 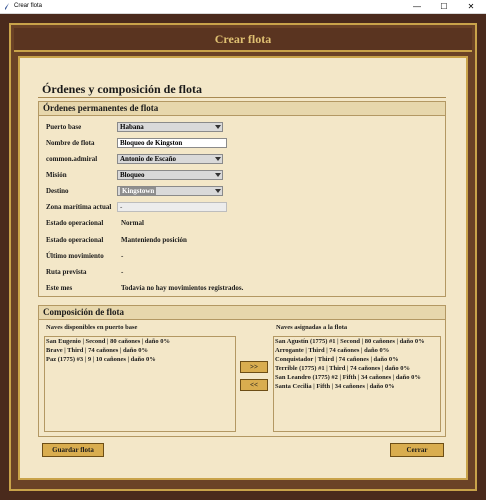 What do you see at coordinates (59, 288) in the screenshot?
I see `this-month-label: Este mes` at bounding box center [59, 288].